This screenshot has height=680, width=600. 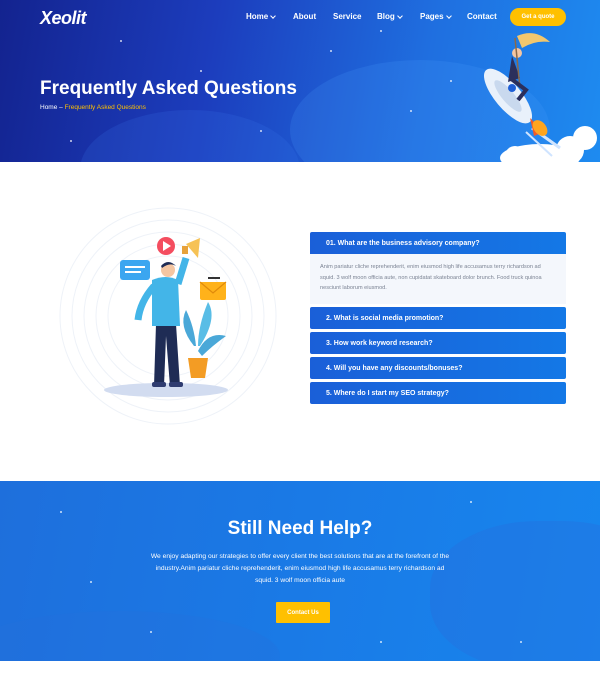 I want to click on man-with-megaphone-icon, so click(x=168, y=316).